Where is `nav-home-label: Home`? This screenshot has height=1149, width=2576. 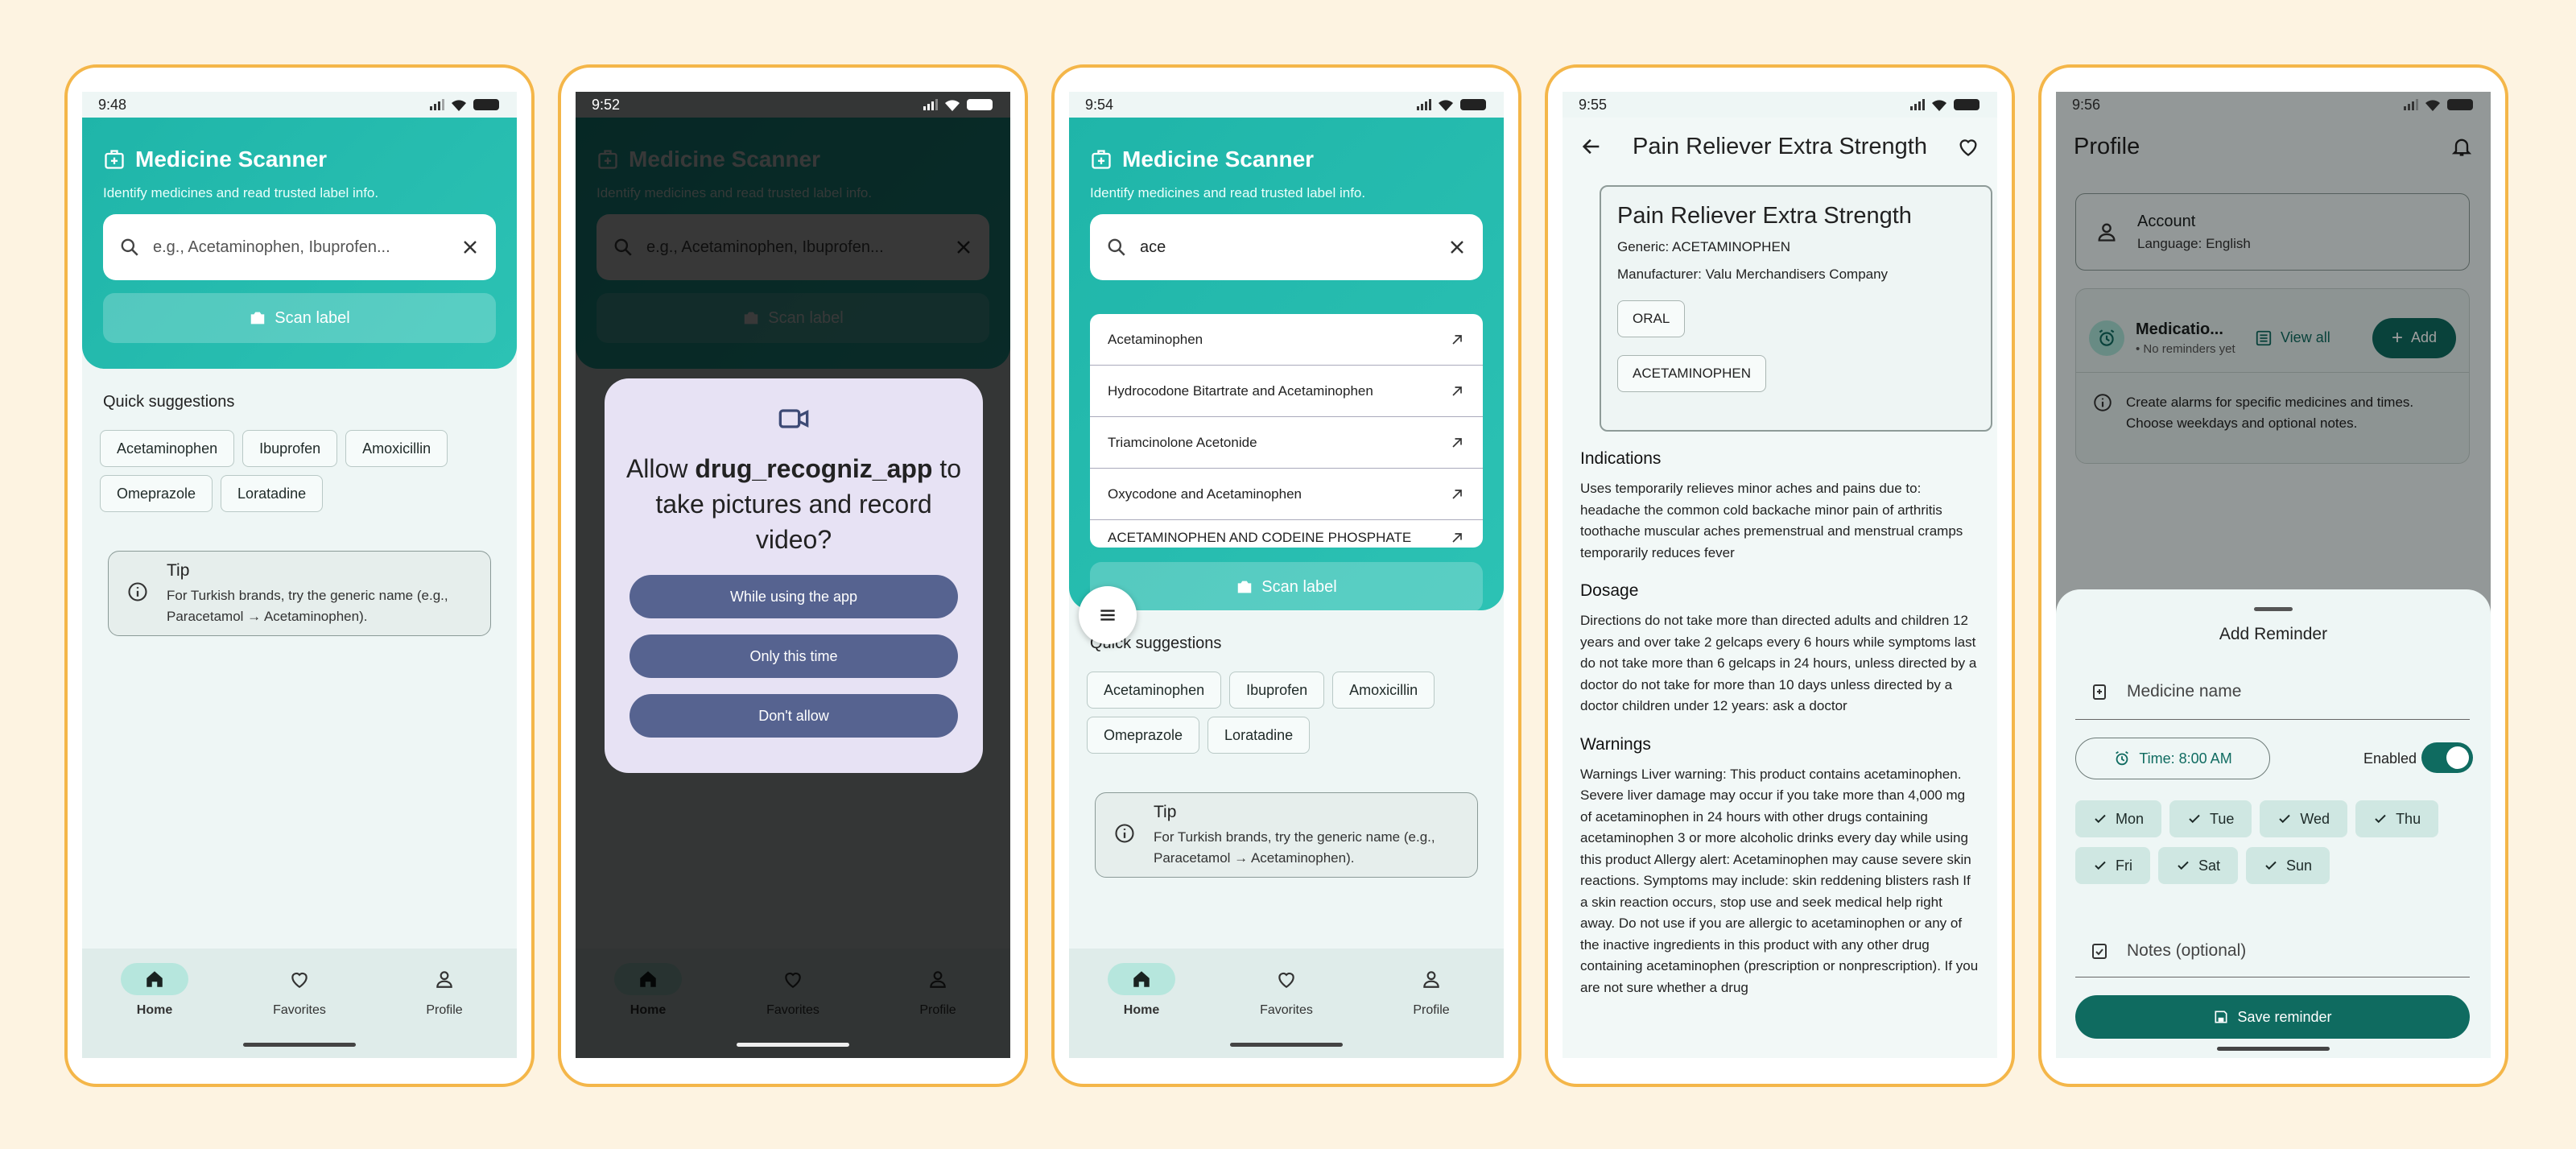
nav-home-label: Home is located at coordinates (1141, 1010).